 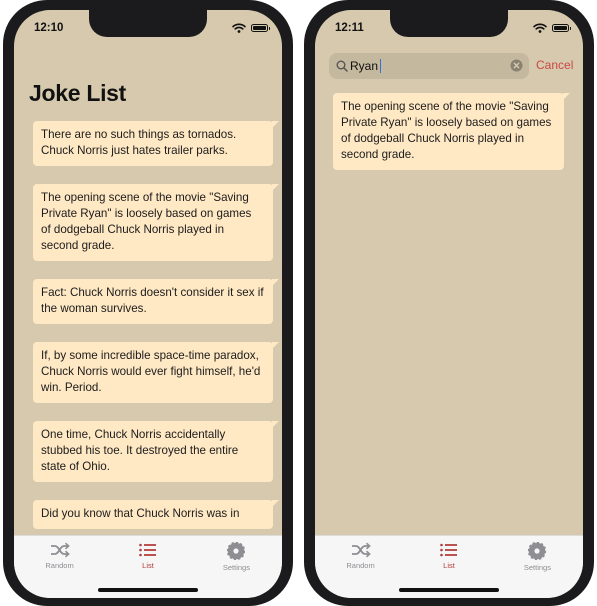 I want to click on status-time: 12:10, so click(x=49, y=28).